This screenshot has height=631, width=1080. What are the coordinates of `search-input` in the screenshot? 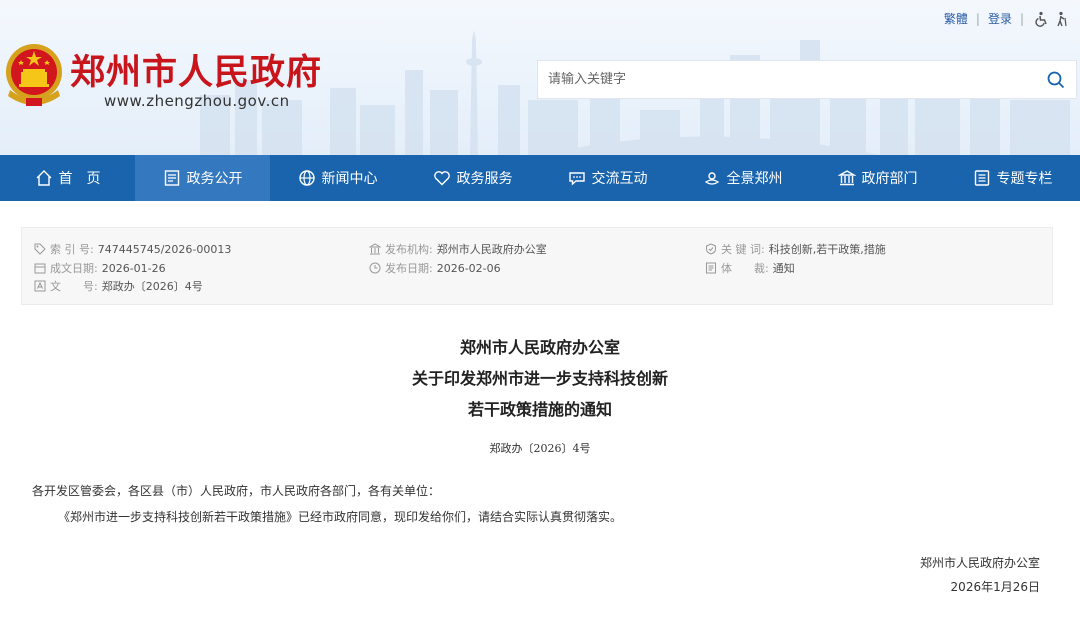 It's located at (787, 79).